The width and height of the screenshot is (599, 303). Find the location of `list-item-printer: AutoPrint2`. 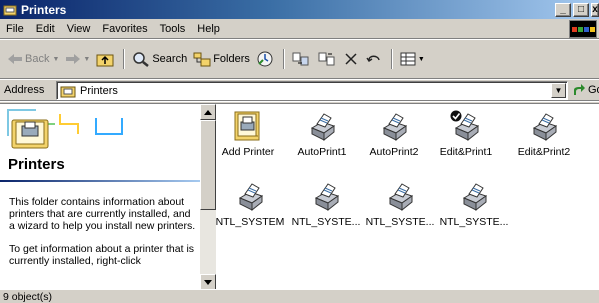

list-item-printer: AutoPrint2 is located at coordinates (394, 134).